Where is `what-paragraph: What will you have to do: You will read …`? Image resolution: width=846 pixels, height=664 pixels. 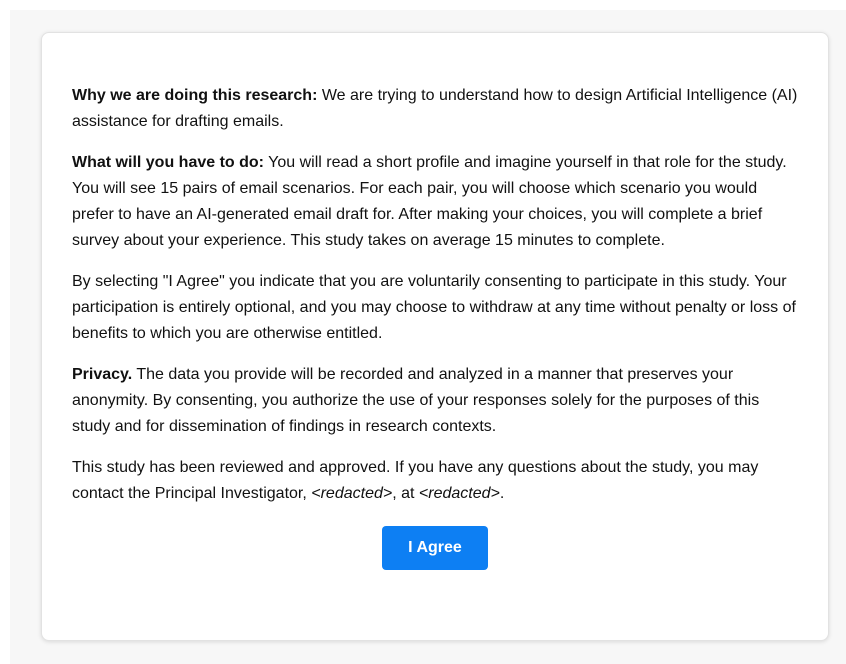 what-paragraph: What will you have to do: You will read … is located at coordinates (435, 202).